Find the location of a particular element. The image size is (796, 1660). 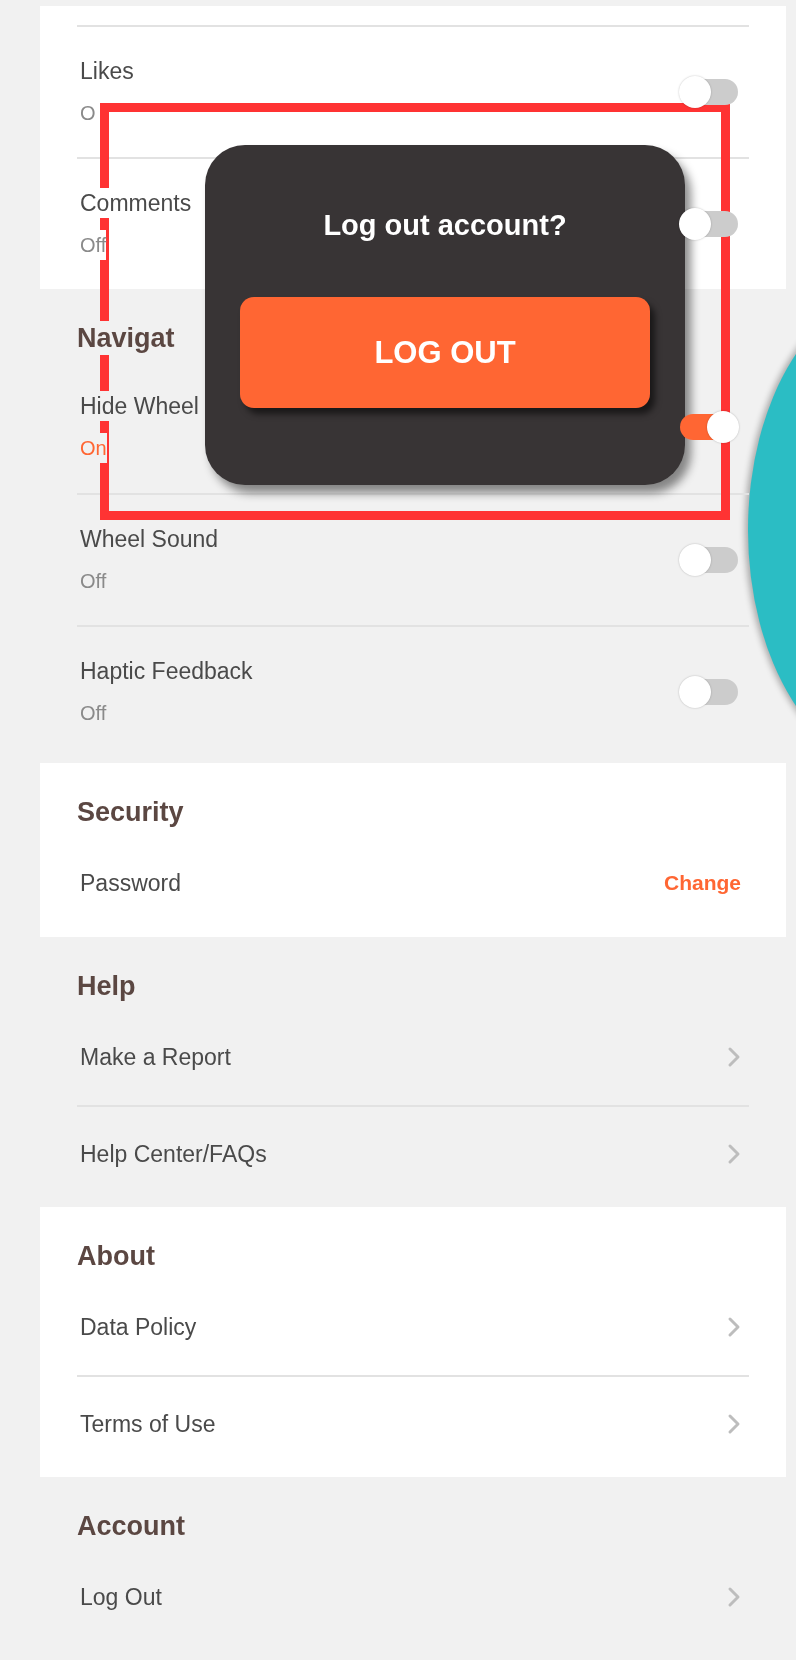

dialog-title: Log out account? is located at coordinates (445, 225).